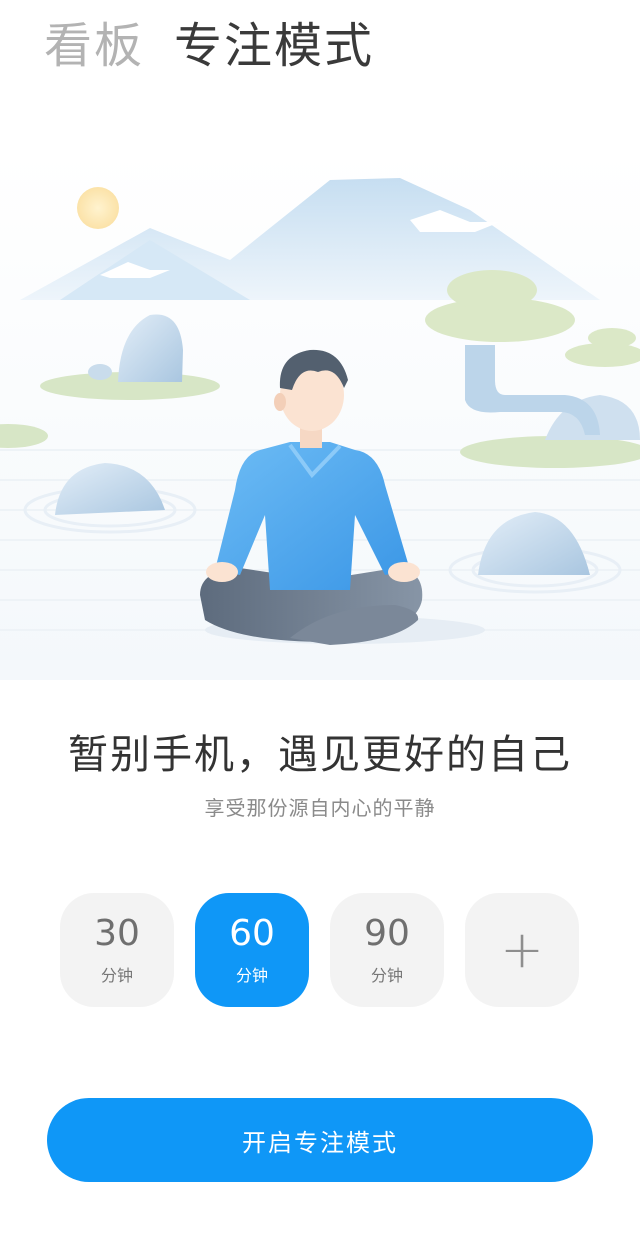 The image size is (640, 1246). What do you see at coordinates (274, 46) in the screenshot?
I see `tab-focus-mode: 专注模式` at bounding box center [274, 46].